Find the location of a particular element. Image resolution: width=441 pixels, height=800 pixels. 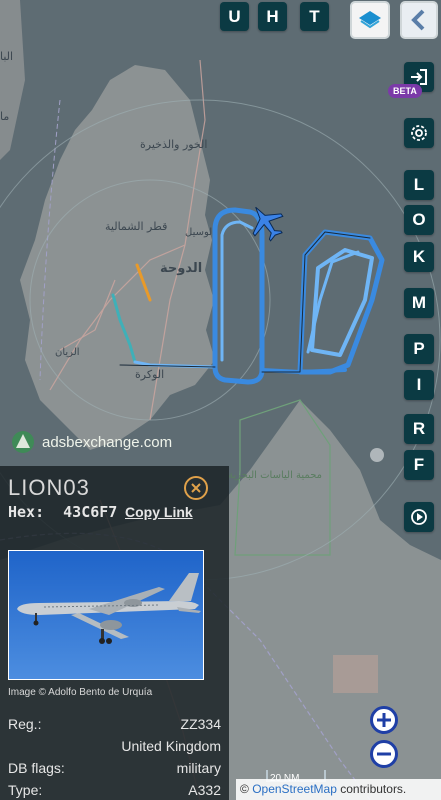

label-khor: الخور والذخيرة is located at coordinates (173, 144).